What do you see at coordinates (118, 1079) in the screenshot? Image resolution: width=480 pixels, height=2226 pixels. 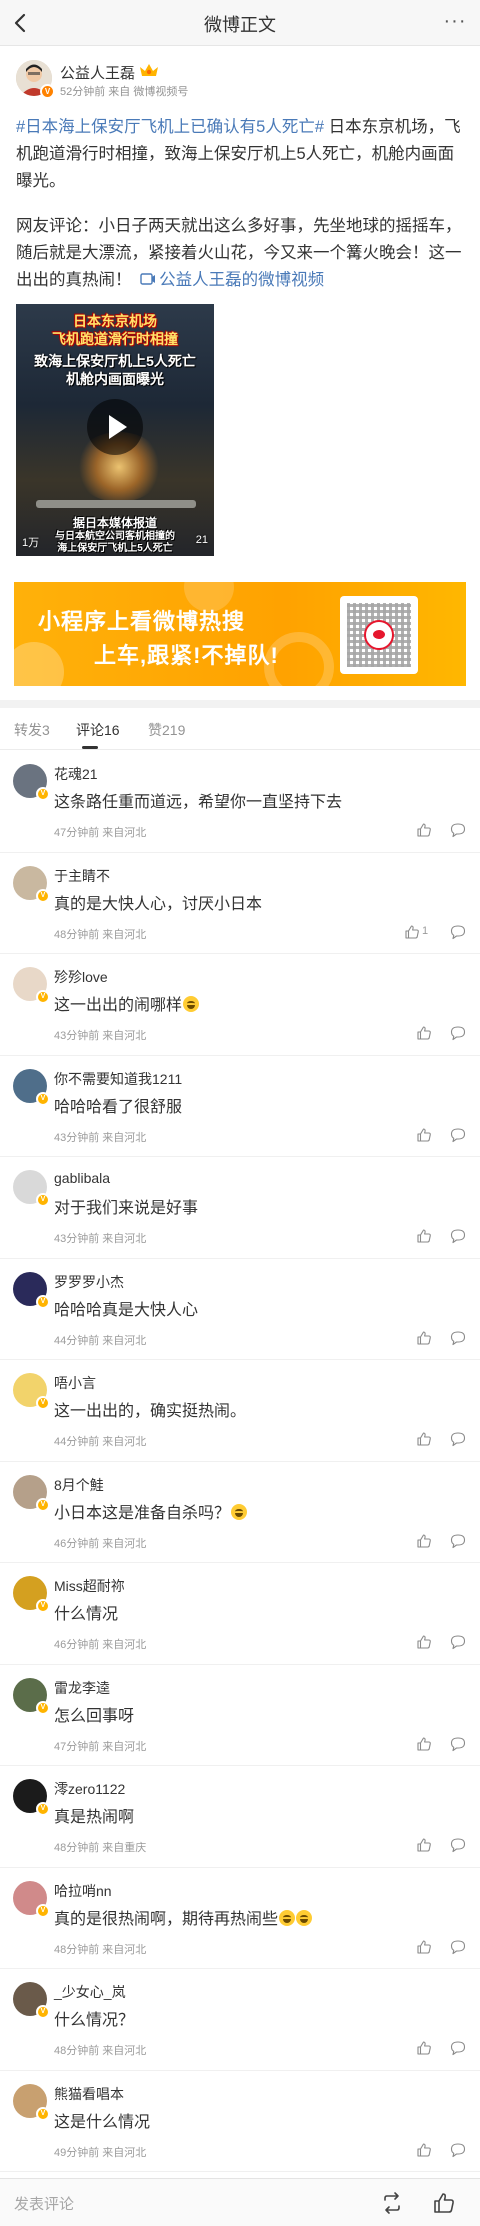 I see `commenter-name: 你不需要知道我1211` at bounding box center [118, 1079].